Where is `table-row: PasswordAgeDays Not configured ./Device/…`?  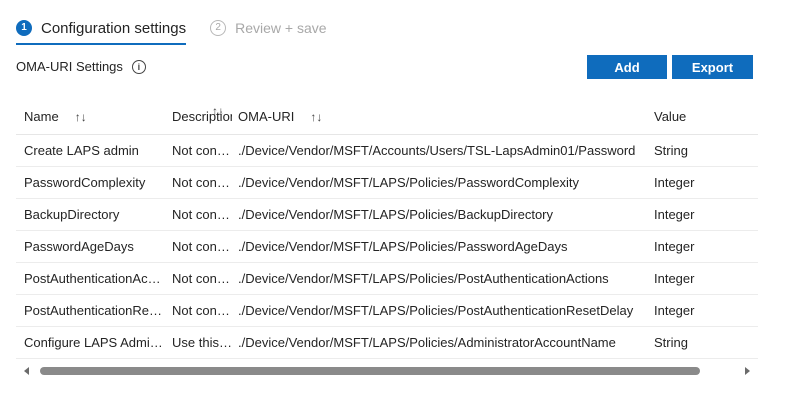
table-row: PasswordAgeDays Not configured ./Device/… is located at coordinates (387, 247).